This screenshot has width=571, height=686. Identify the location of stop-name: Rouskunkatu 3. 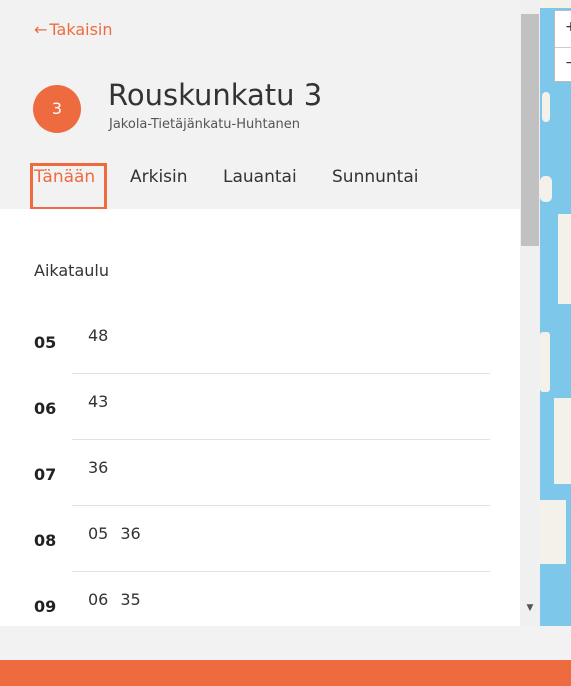
(215, 95).